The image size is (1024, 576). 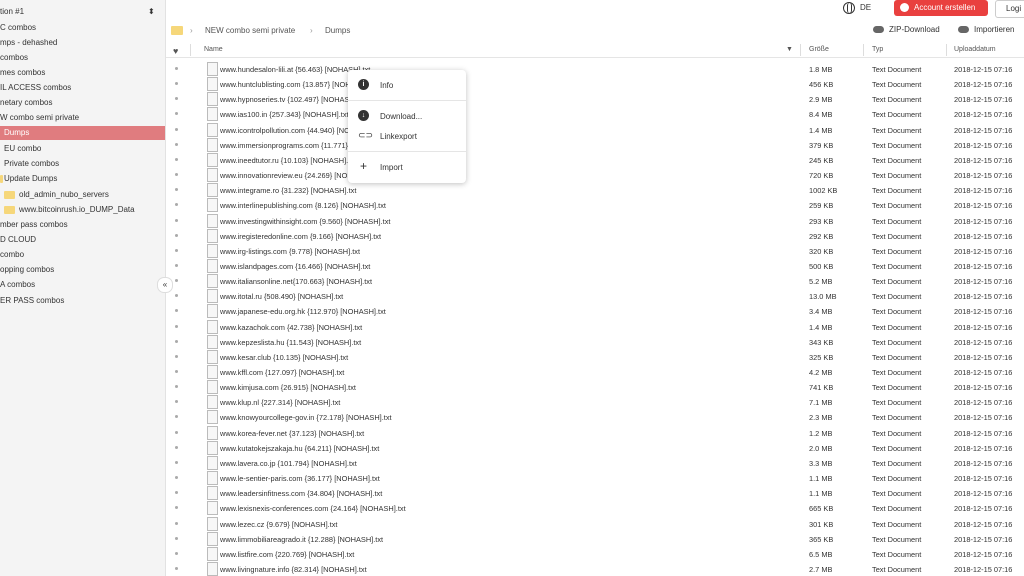 I want to click on sidebar-item: mes combos, so click(x=22, y=73).